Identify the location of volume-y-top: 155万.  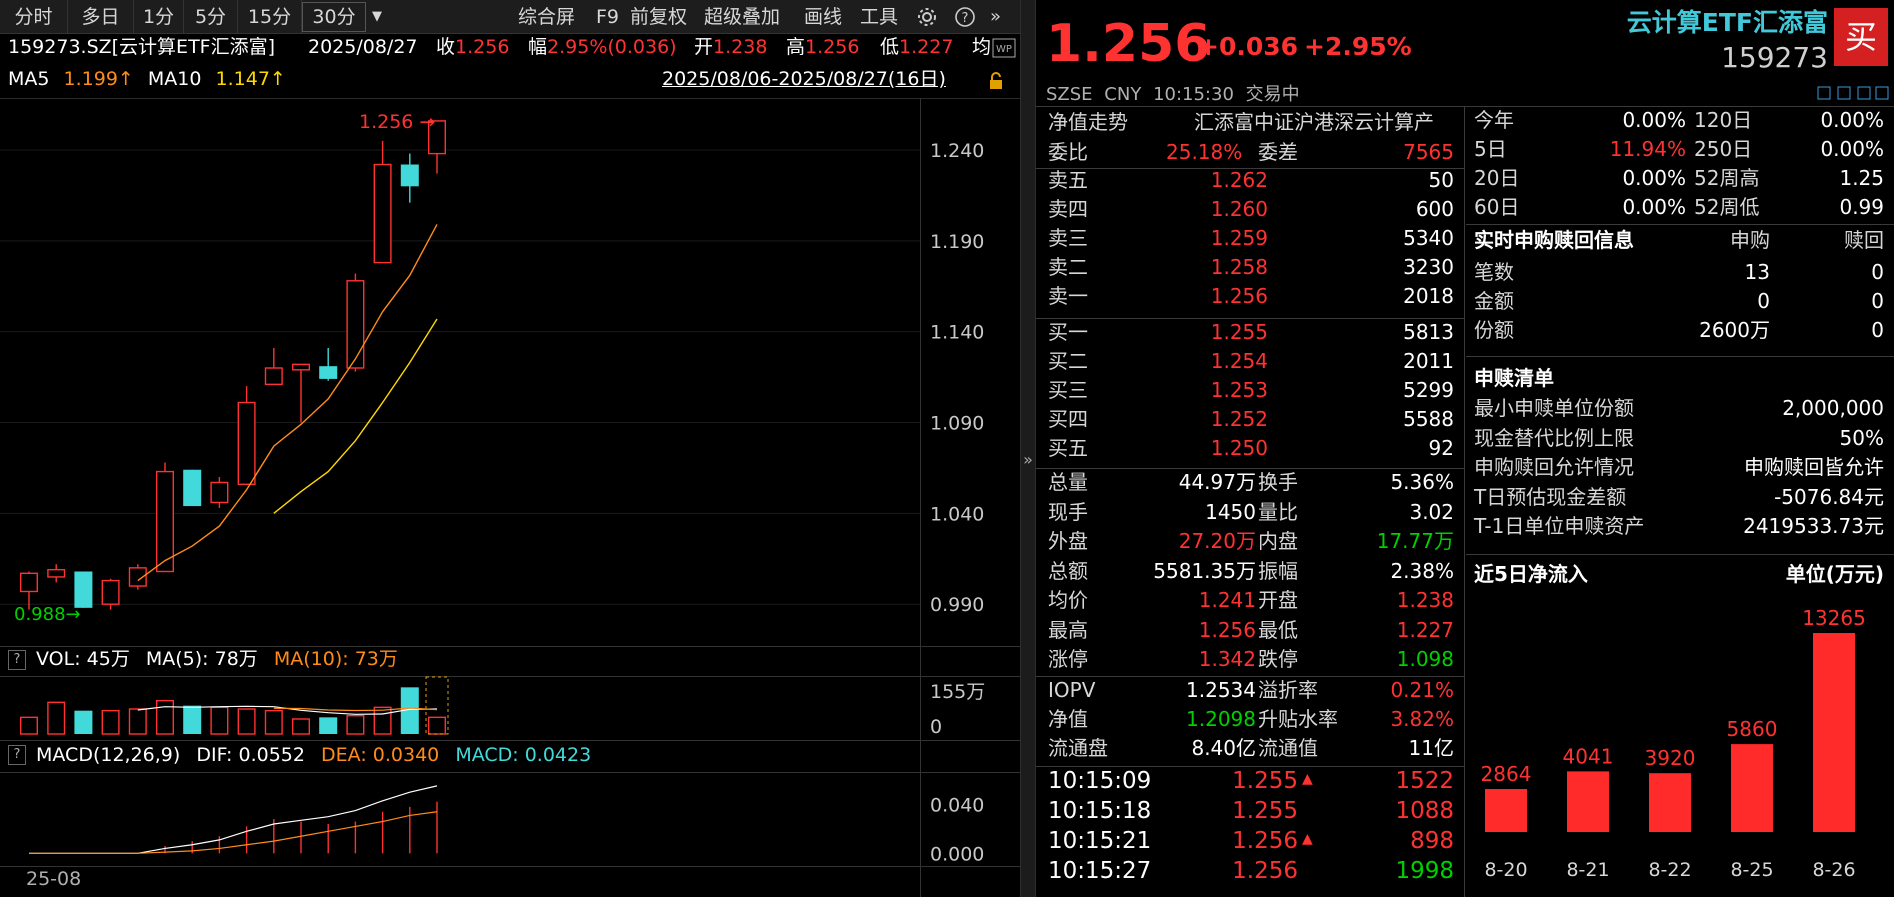
(957, 692).